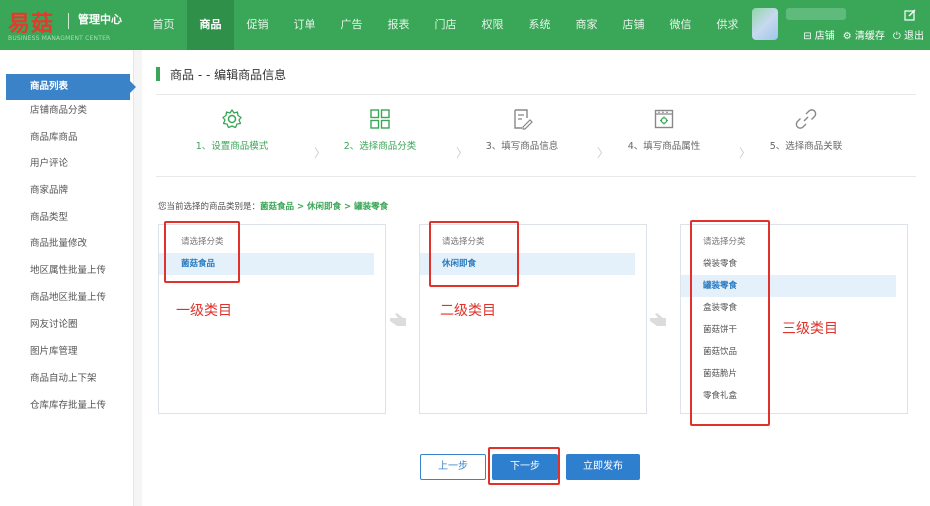  I want to click on username-blurred, so click(816, 14).